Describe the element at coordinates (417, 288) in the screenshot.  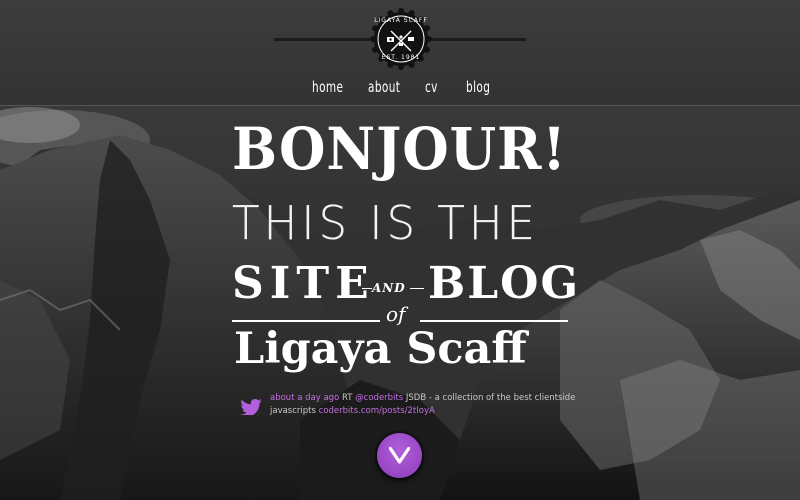
I see `and-rule-right` at that location.